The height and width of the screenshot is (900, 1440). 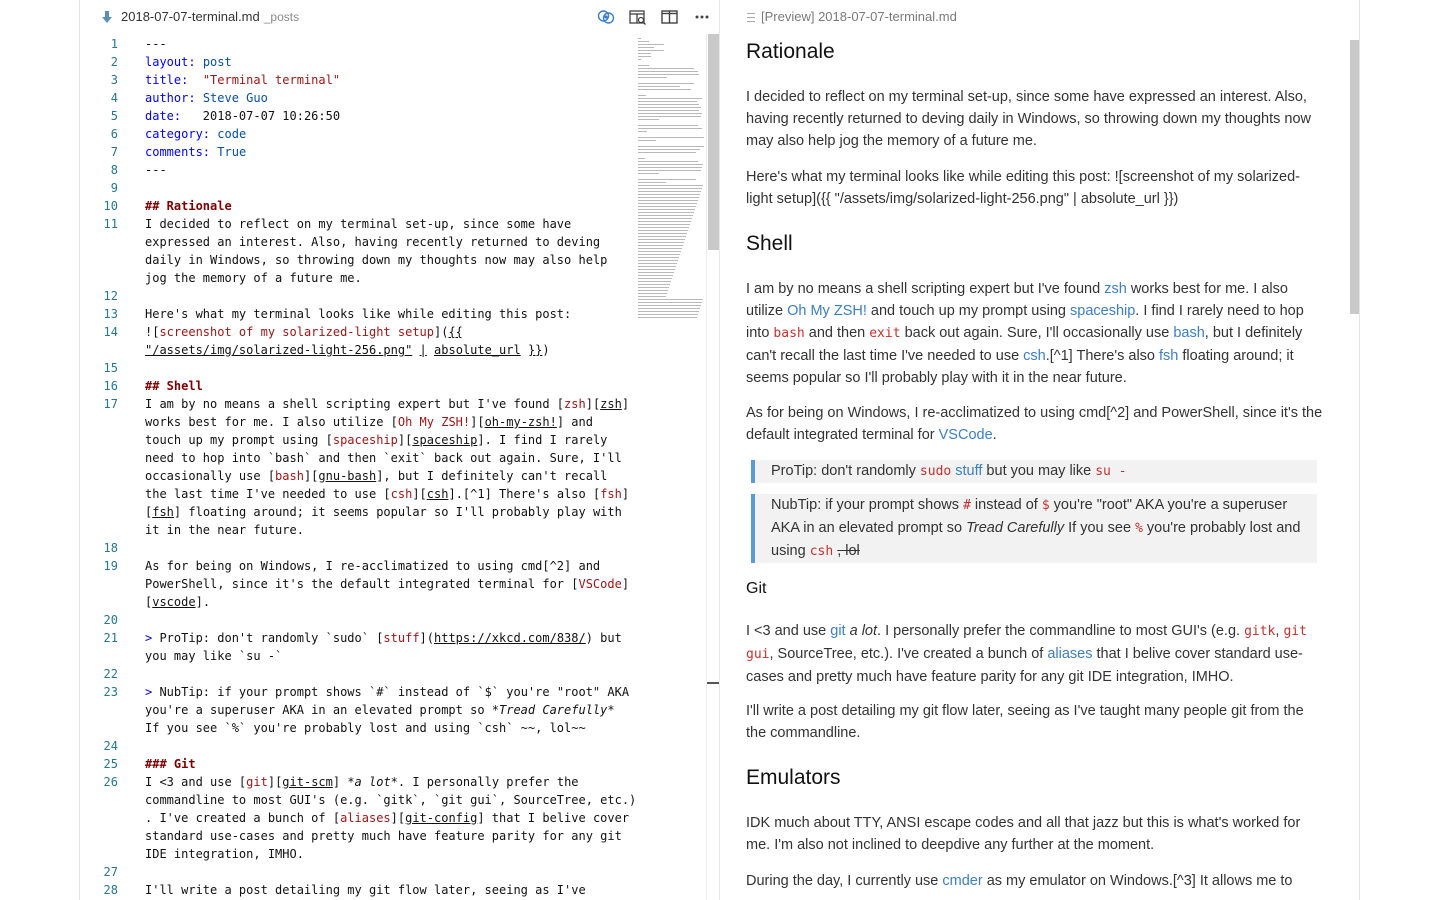 I want to click on code-line: you may like `su -`, so click(x=213, y=656).